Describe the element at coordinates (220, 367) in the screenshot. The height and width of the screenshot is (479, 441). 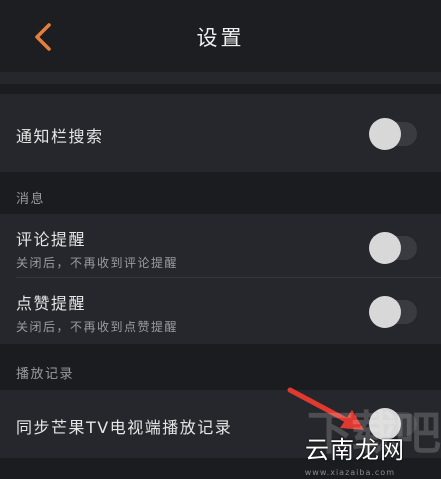
I see `section-header-play-history: 播放记录` at that location.